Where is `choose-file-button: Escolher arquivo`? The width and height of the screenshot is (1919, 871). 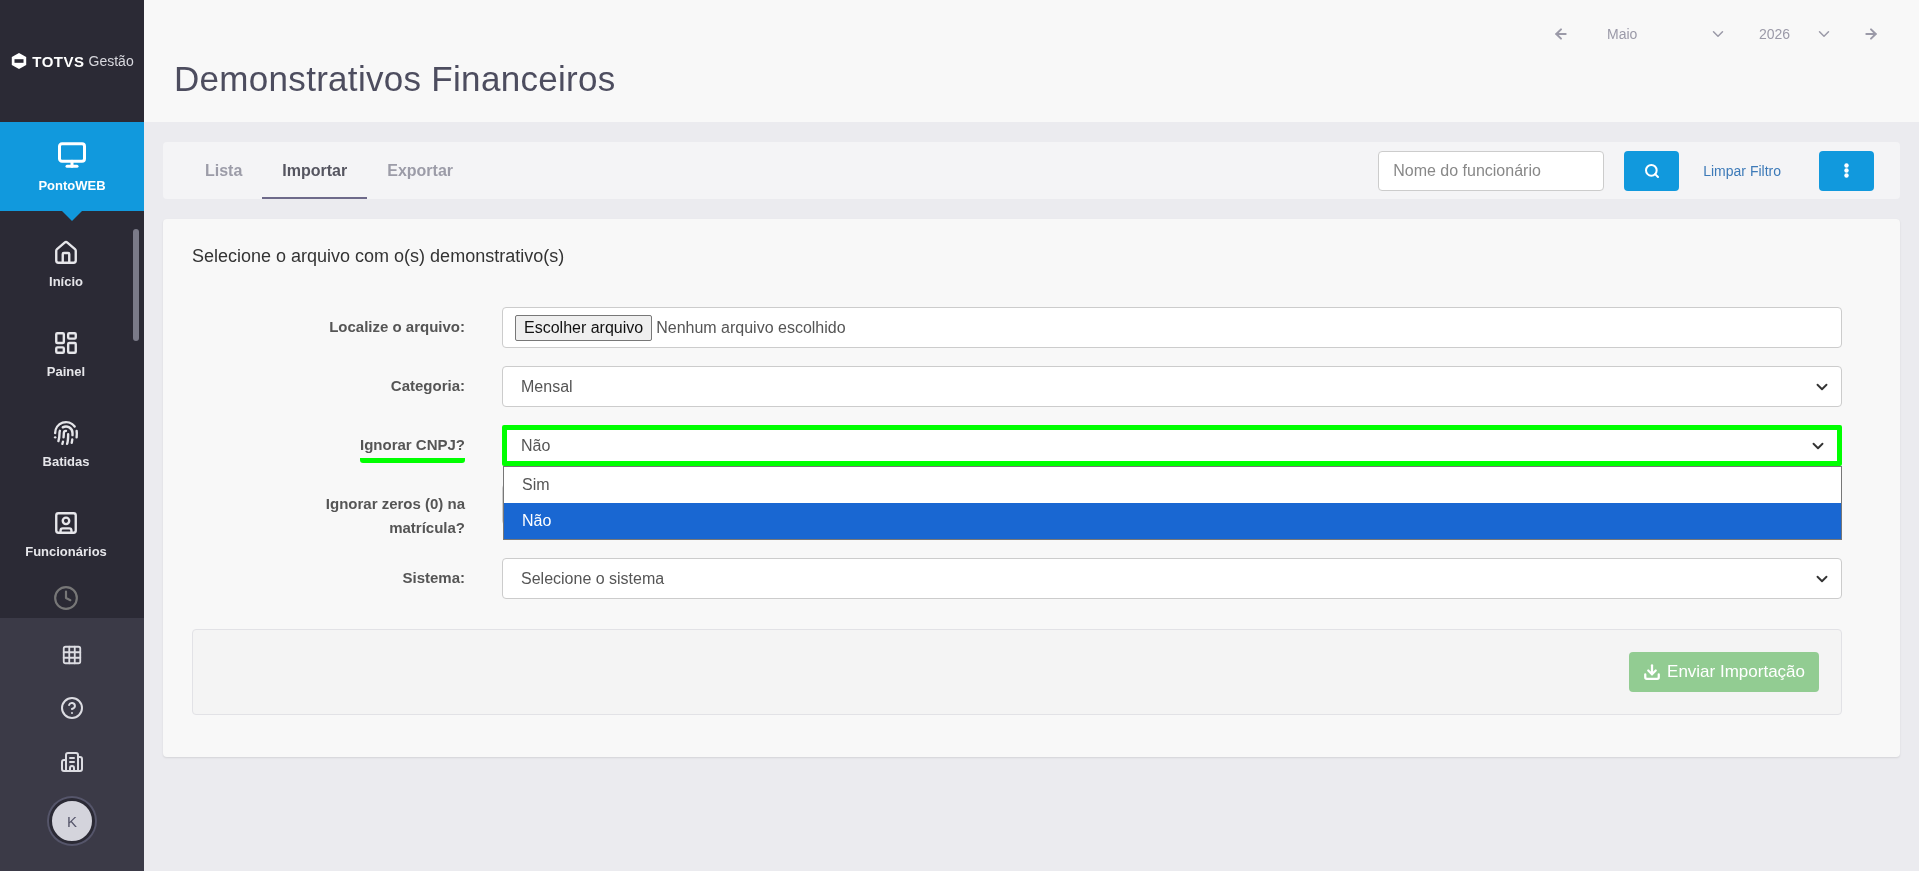 choose-file-button: Escolher arquivo is located at coordinates (584, 327).